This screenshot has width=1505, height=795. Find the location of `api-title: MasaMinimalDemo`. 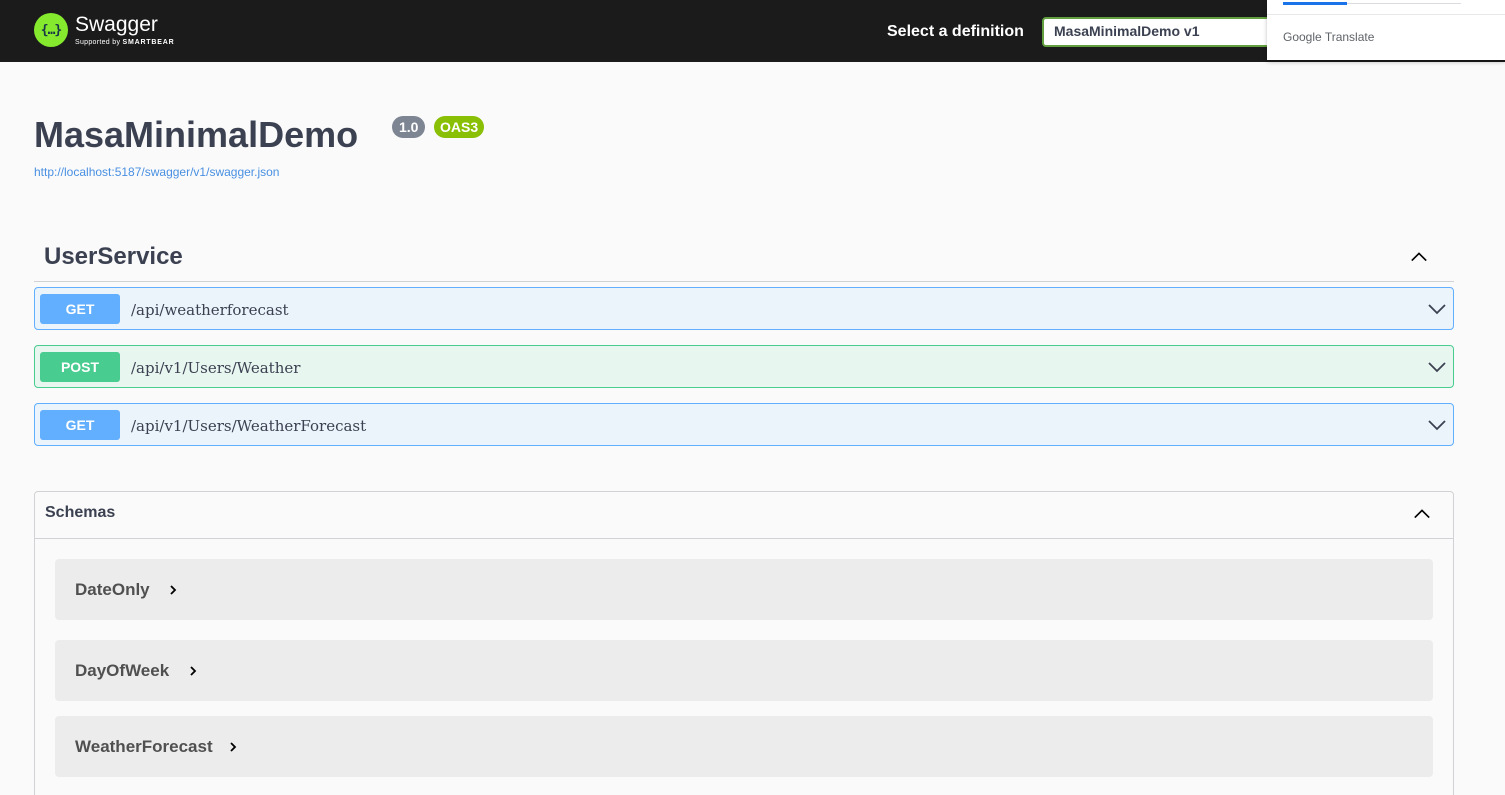

api-title: MasaMinimalDemo is located at coordinates (196, 134).